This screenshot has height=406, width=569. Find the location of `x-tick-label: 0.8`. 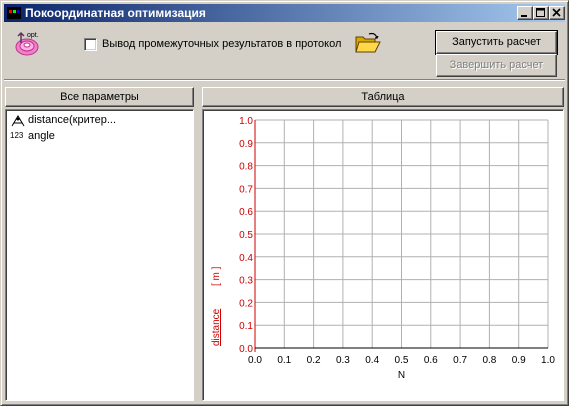

x-tick-label: 0.8 is located at coordinates (489, 360).